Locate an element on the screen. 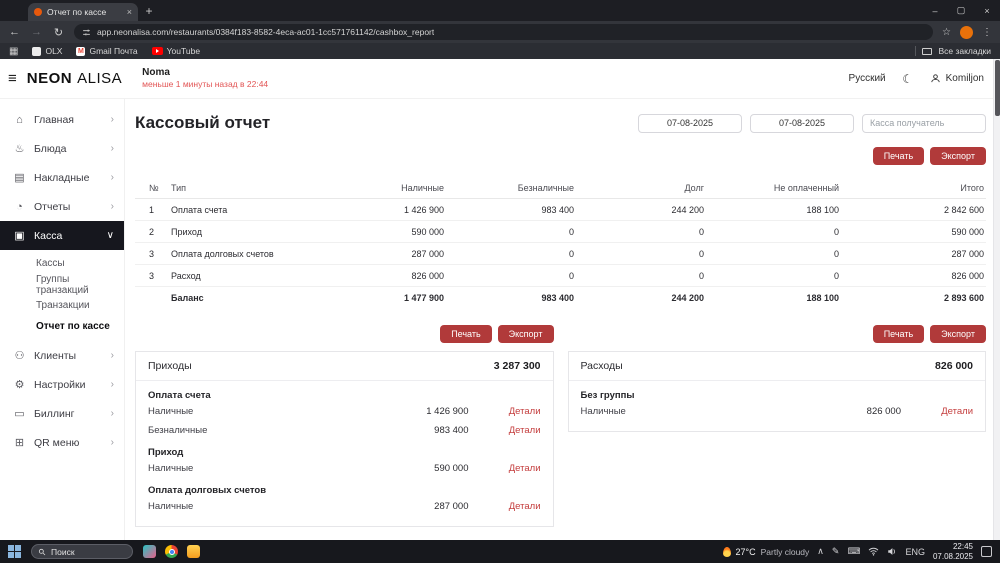 This screenshot has width=1000, height=563. scrollbar-thumb is located at coordinates (997, 88).